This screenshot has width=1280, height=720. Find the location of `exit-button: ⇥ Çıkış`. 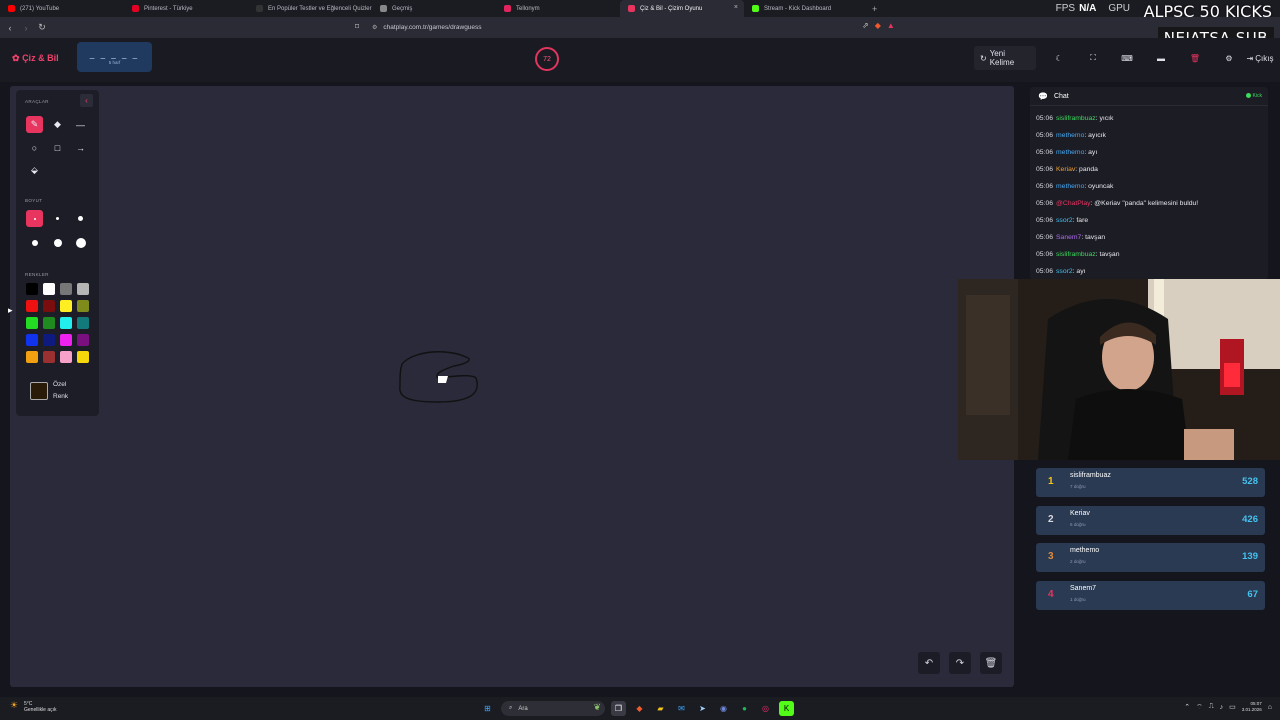

exit-button: ⇥ Çıkış is located at coordinates (1263, 58).